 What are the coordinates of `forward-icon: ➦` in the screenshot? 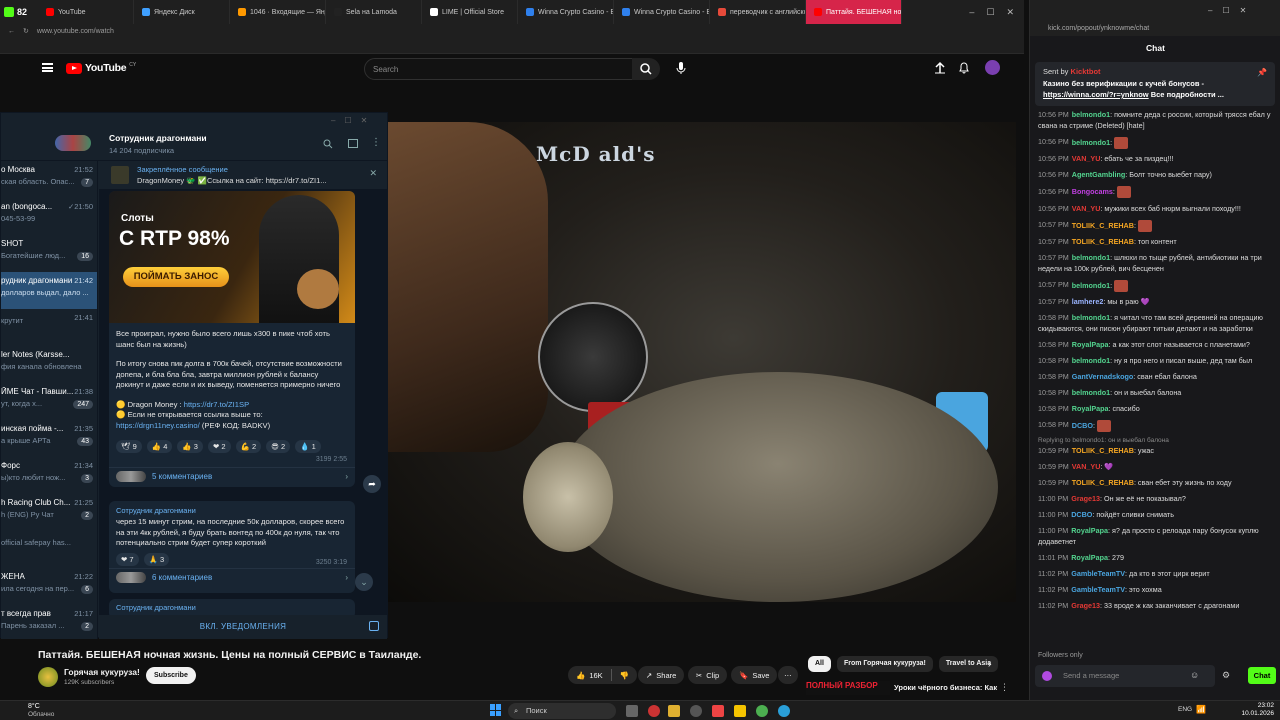 It's located at (372, 484).